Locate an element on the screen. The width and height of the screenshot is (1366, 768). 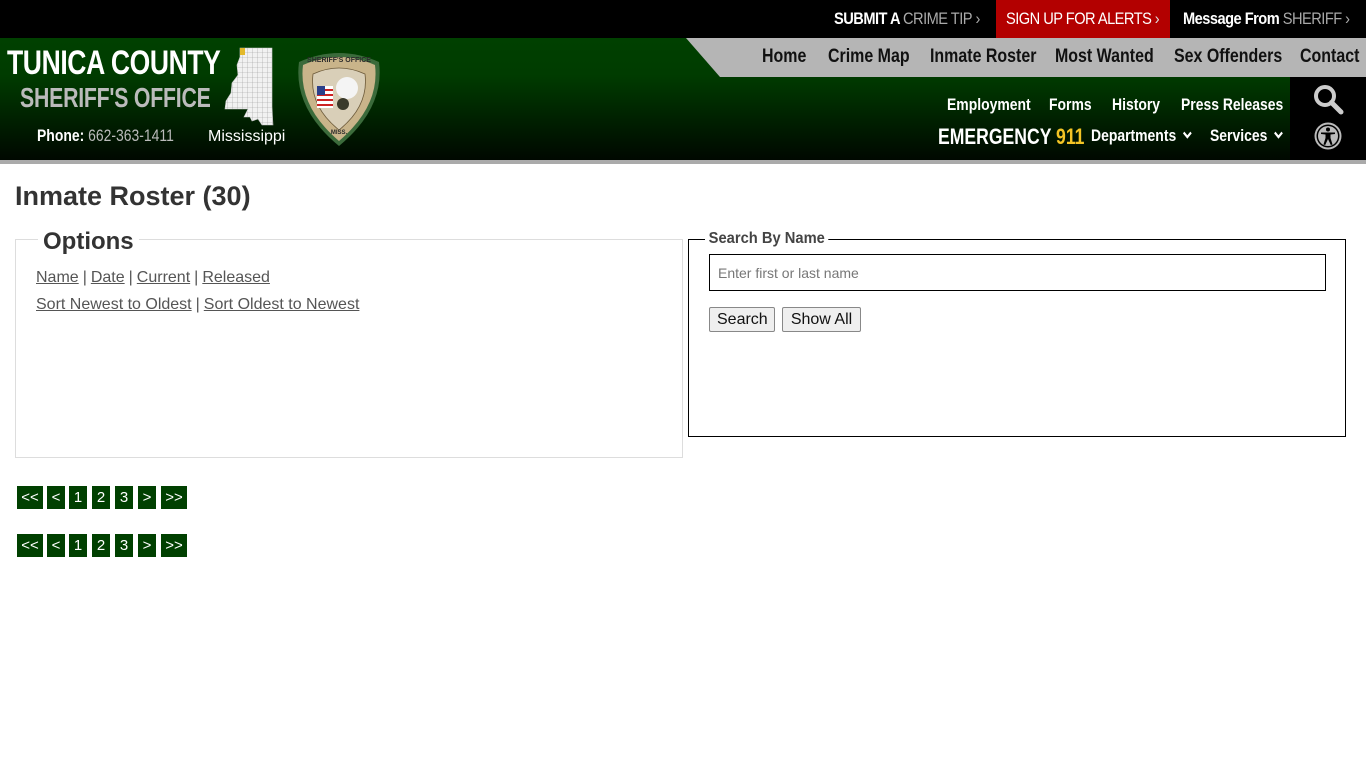
search-icon is located at coordinates (1328, 99).